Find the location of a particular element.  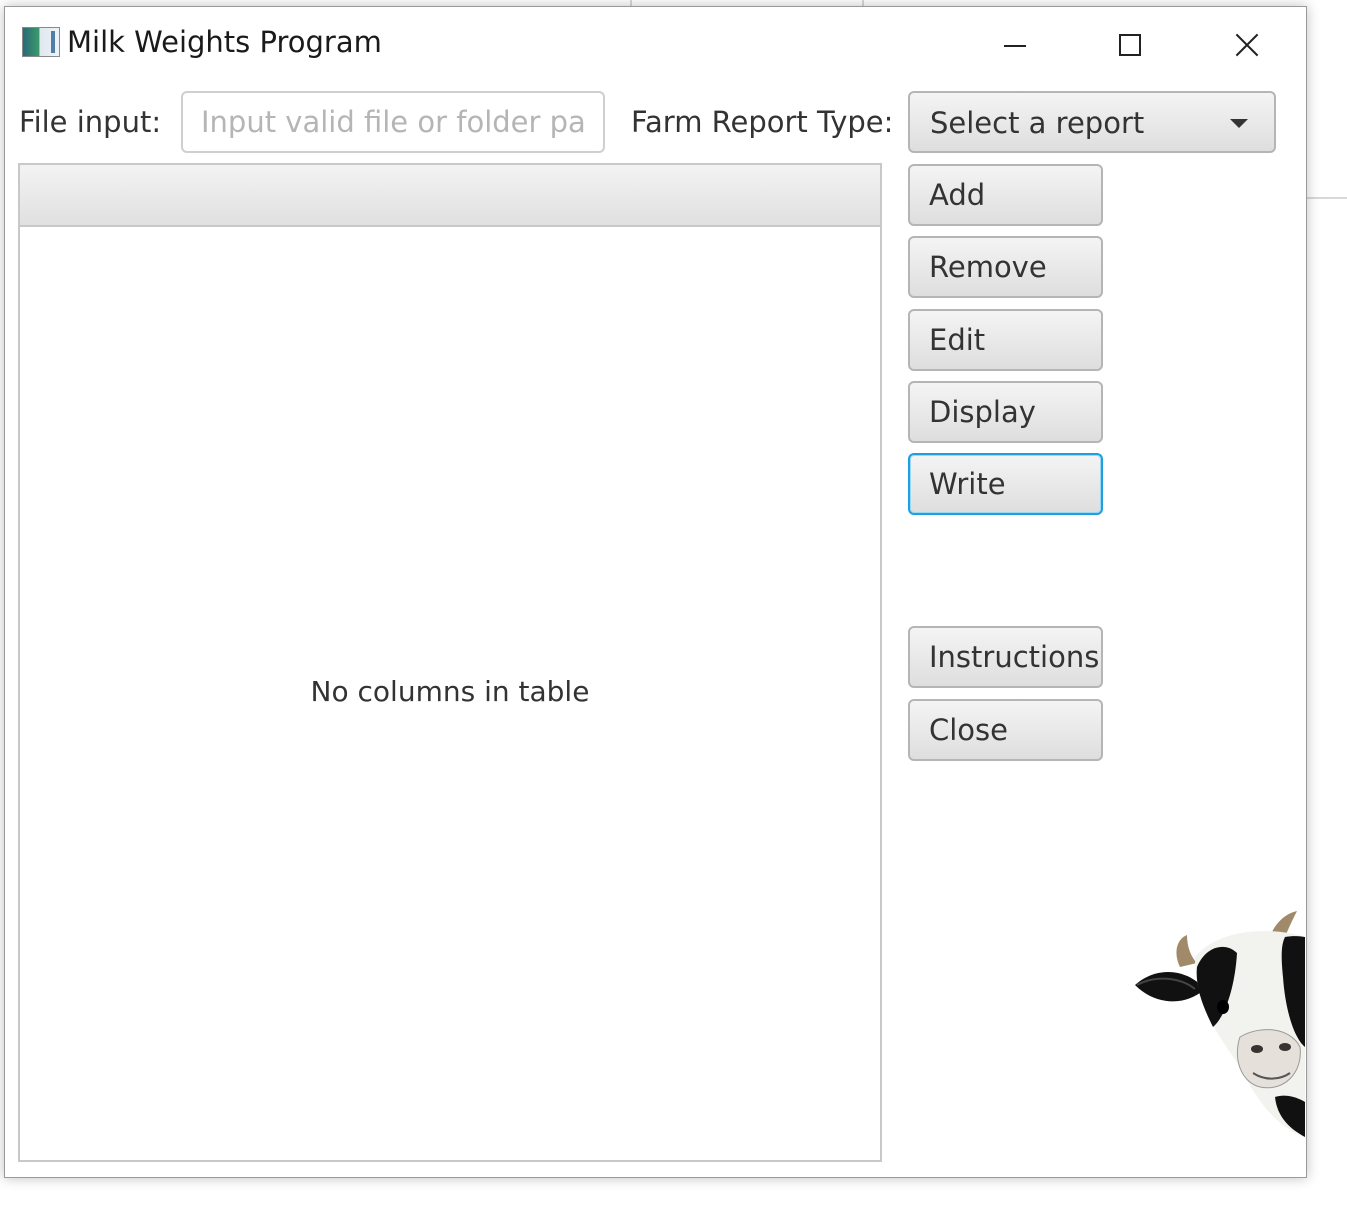

app-icon is located at coordinates (41, 42).